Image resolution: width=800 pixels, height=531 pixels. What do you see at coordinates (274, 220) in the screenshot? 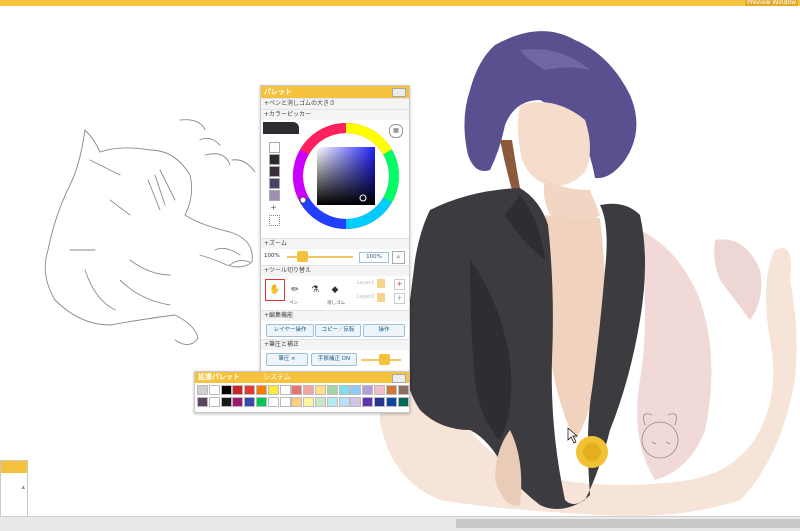
I see `grid-swatch-icon` at bounding box center [274, 220].